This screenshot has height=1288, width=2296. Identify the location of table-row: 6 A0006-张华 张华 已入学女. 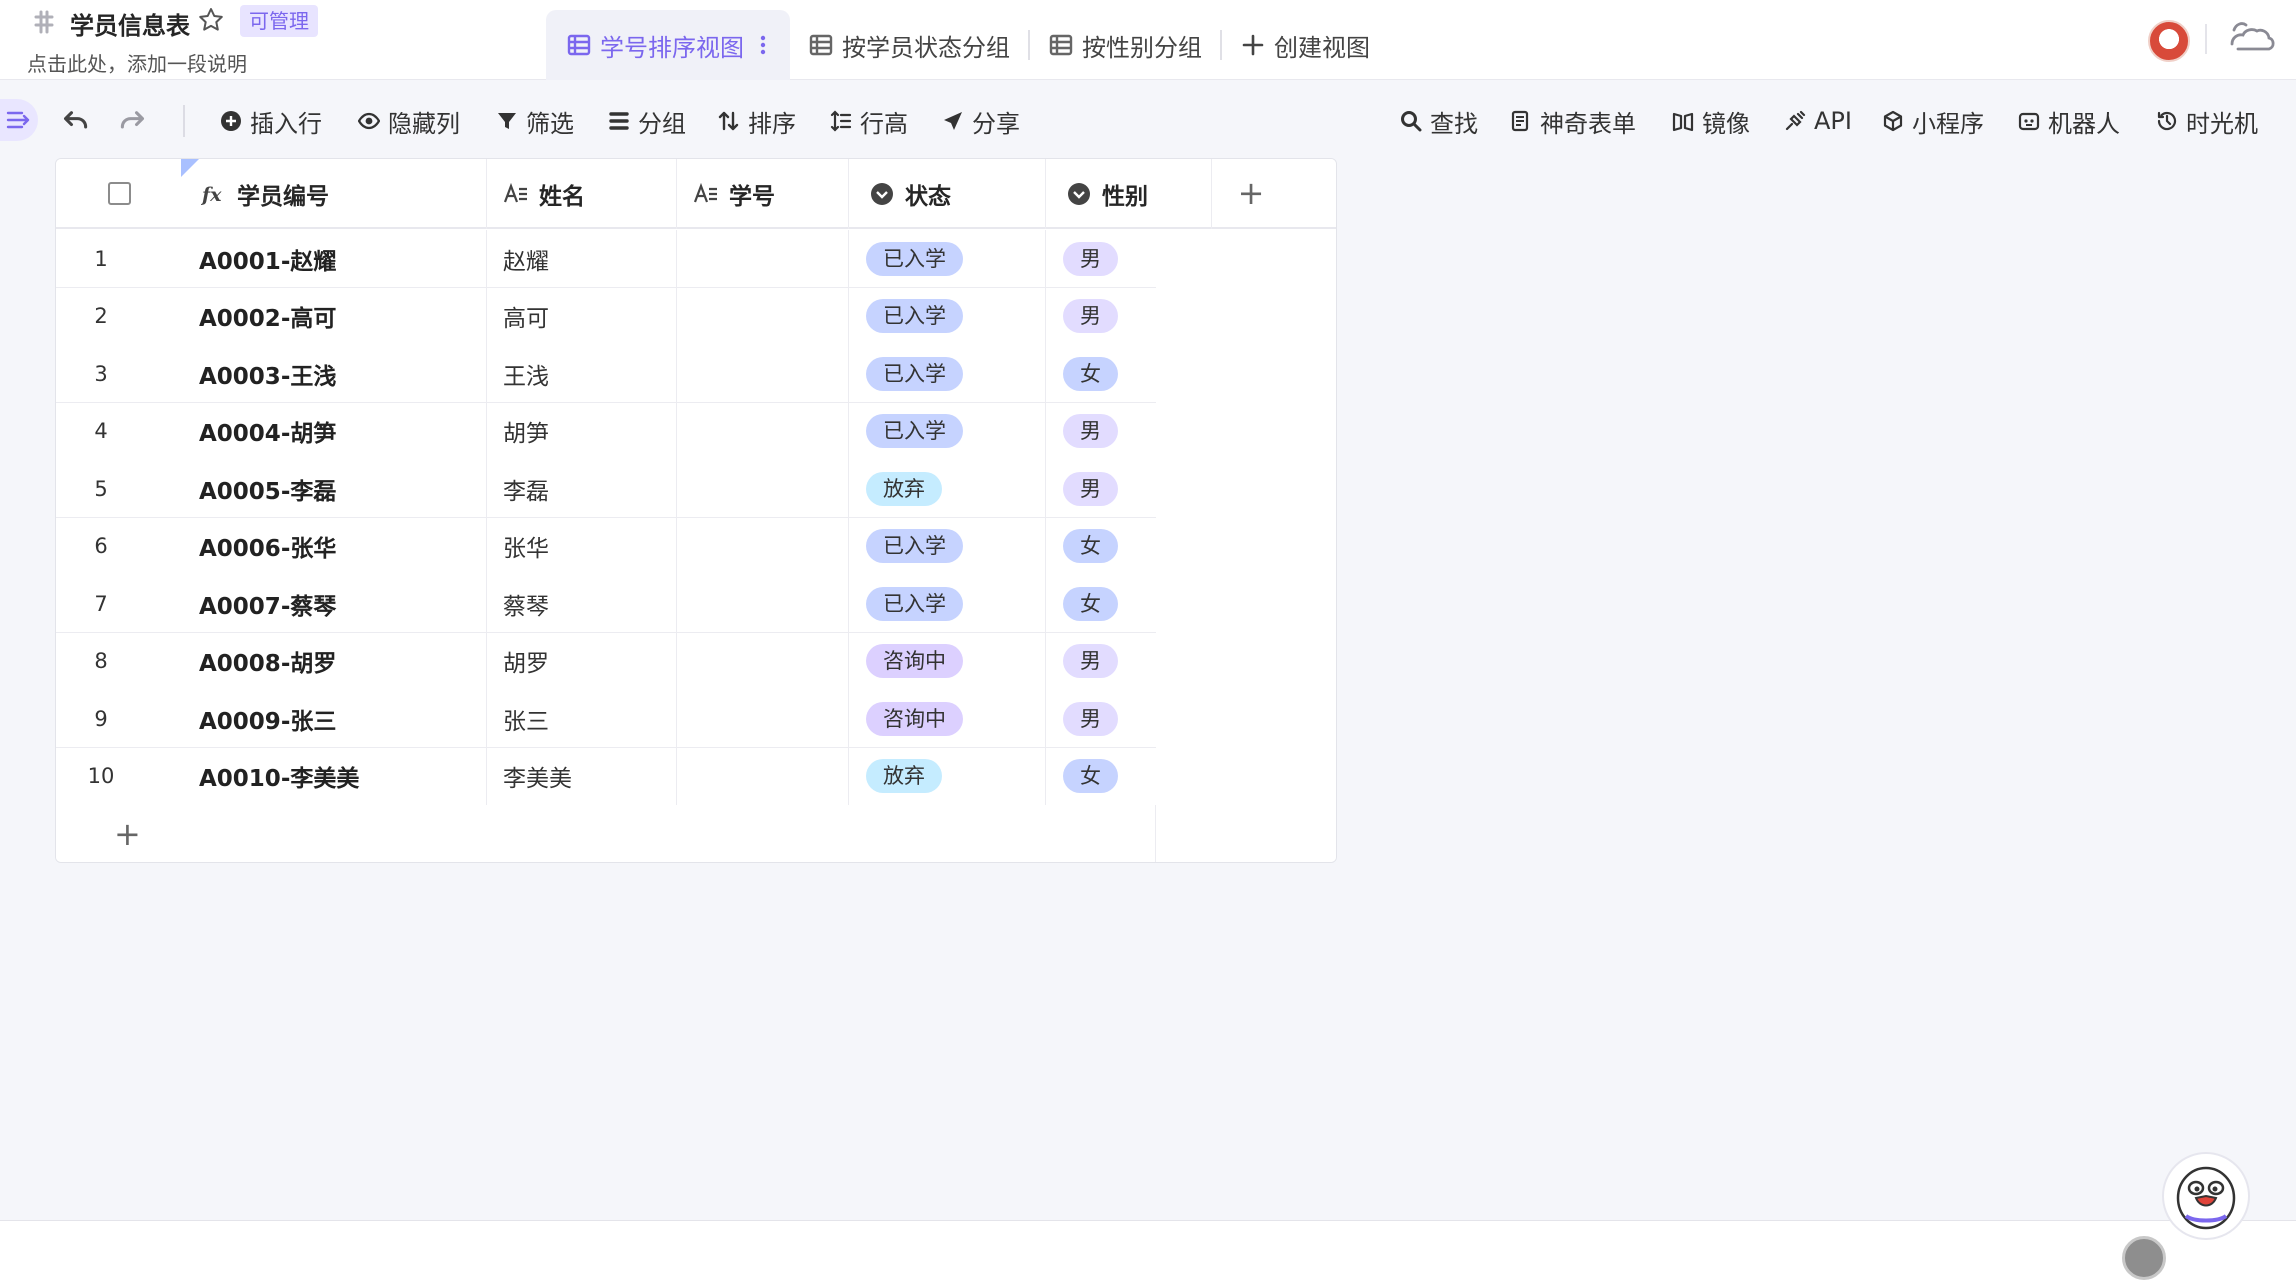
(634, 546).